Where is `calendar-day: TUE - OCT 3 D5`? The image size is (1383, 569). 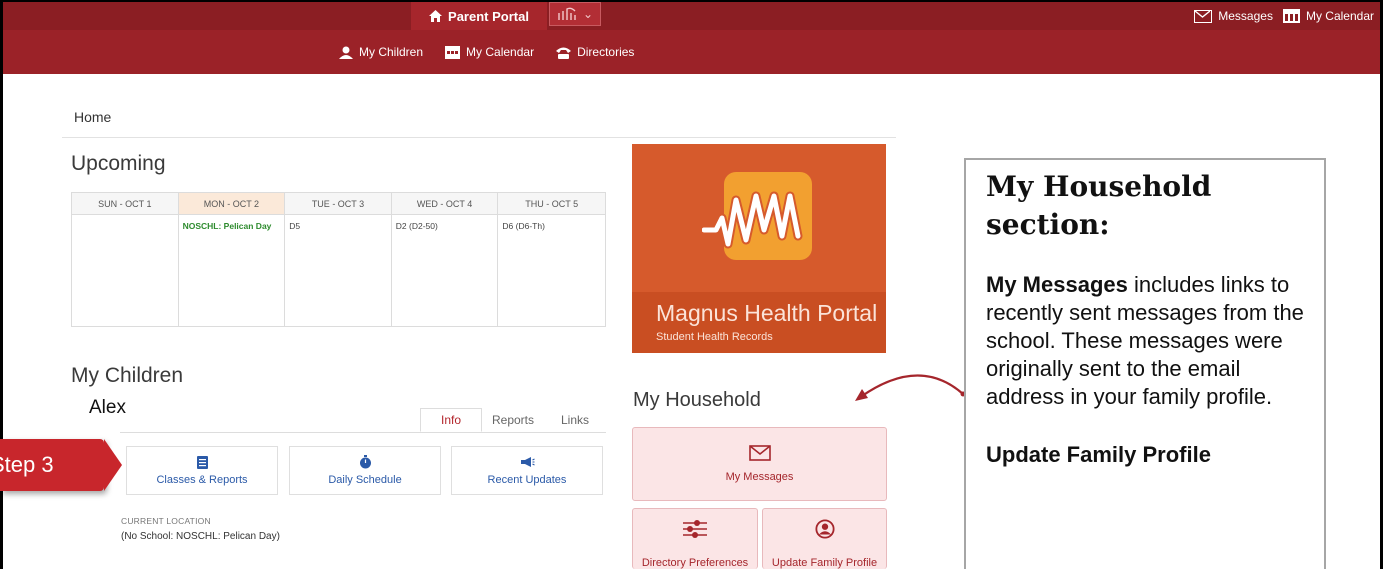 calendar-day: TUE - OCT 3 D5 is located at coordinates (338, 259).